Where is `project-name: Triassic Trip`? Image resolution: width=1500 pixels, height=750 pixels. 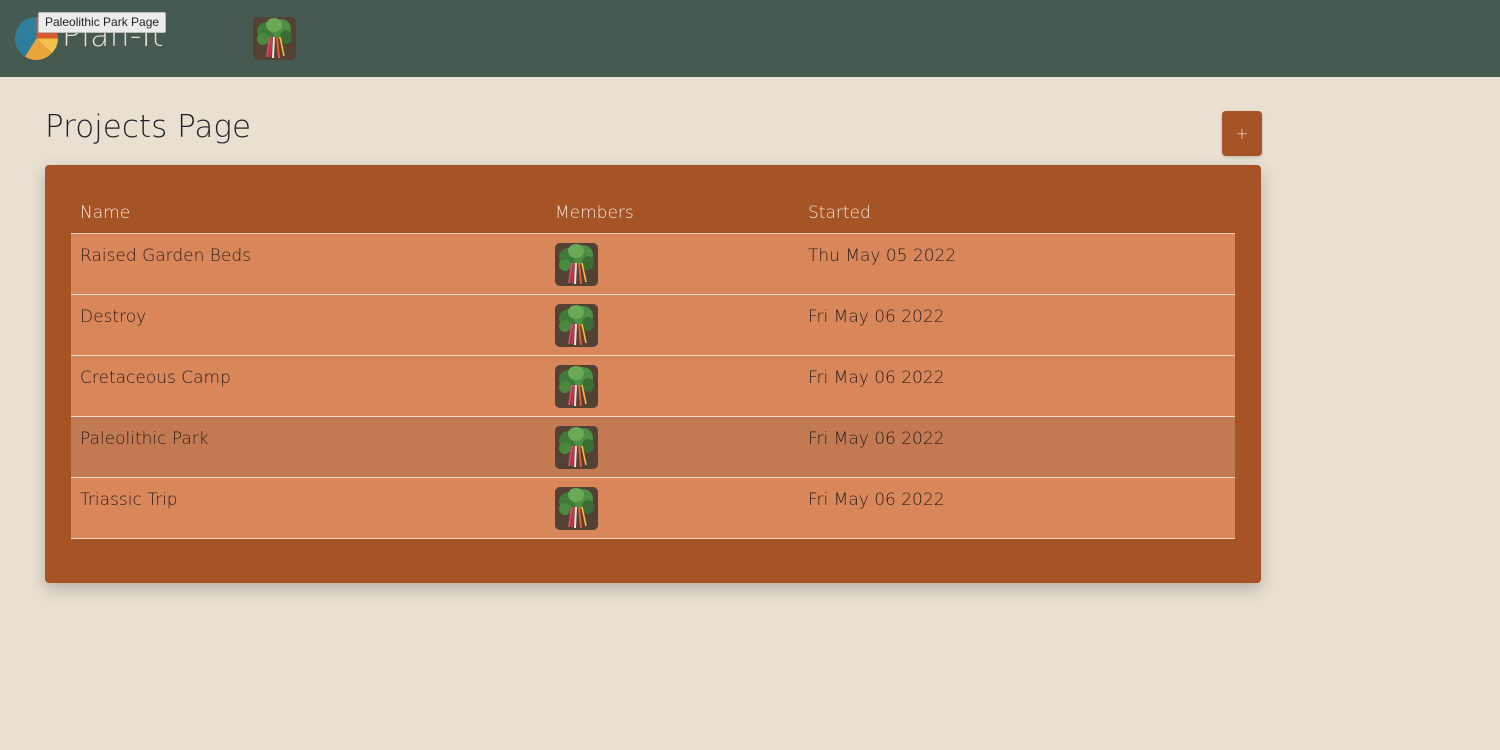
project-name: Triassic Trip is located at coordinates (129, 500).